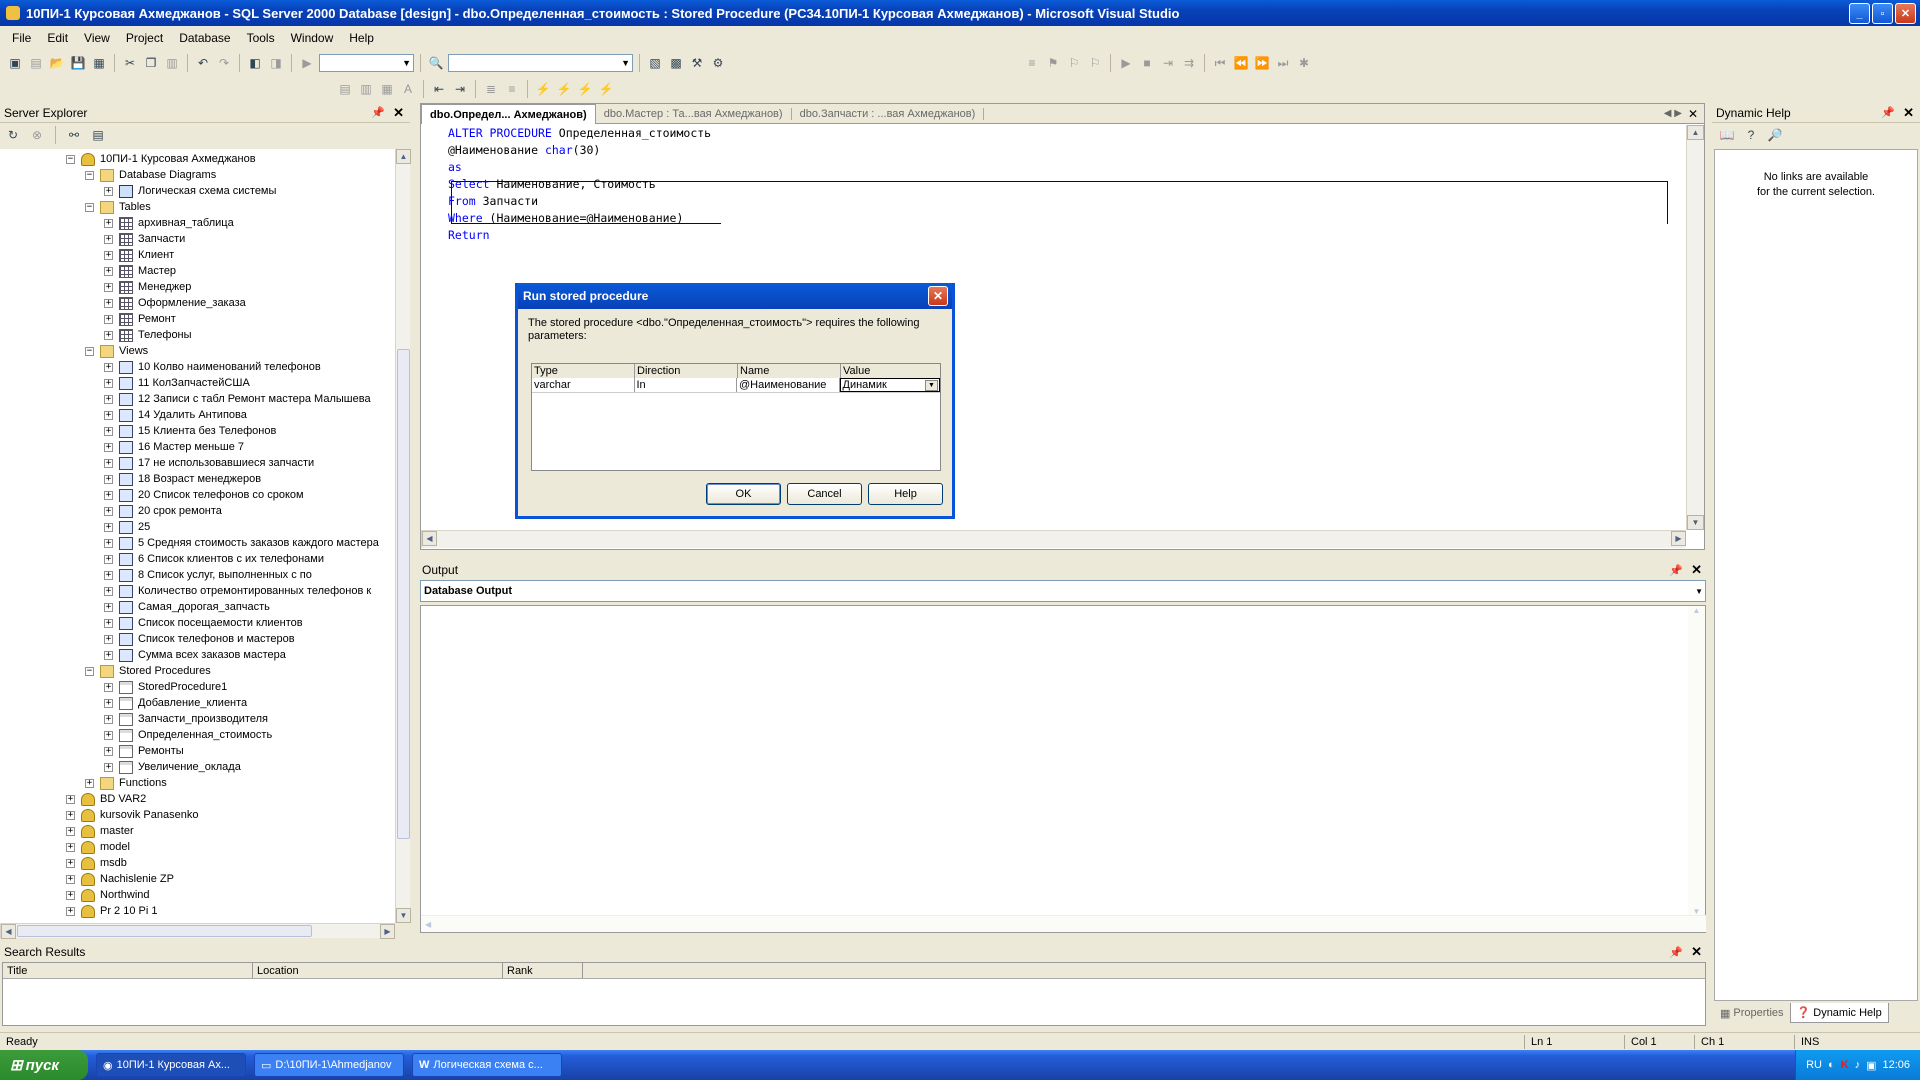  I want to click on tab-scroll-icons: ◀ ▶, so click(1673, 113).